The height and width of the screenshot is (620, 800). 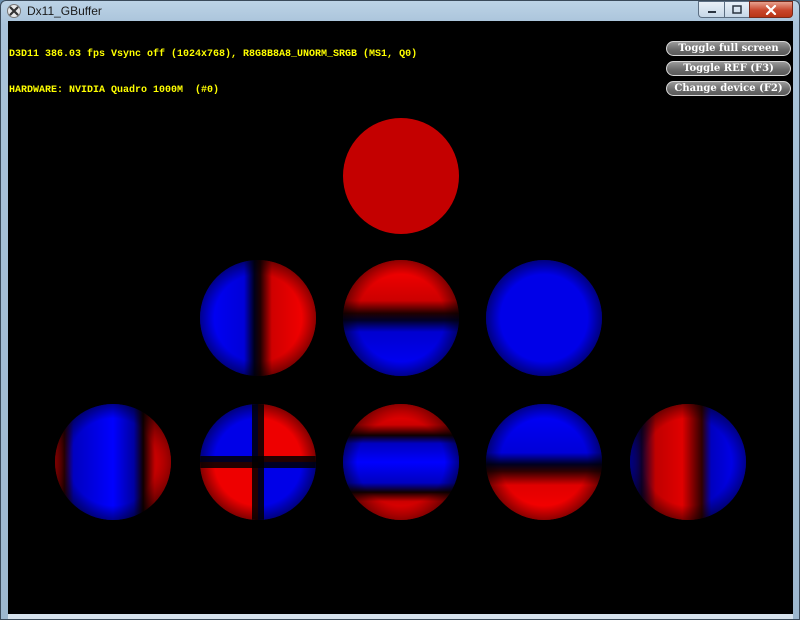 I want to click on sphere-l1-y, so click(x=401, y=318).